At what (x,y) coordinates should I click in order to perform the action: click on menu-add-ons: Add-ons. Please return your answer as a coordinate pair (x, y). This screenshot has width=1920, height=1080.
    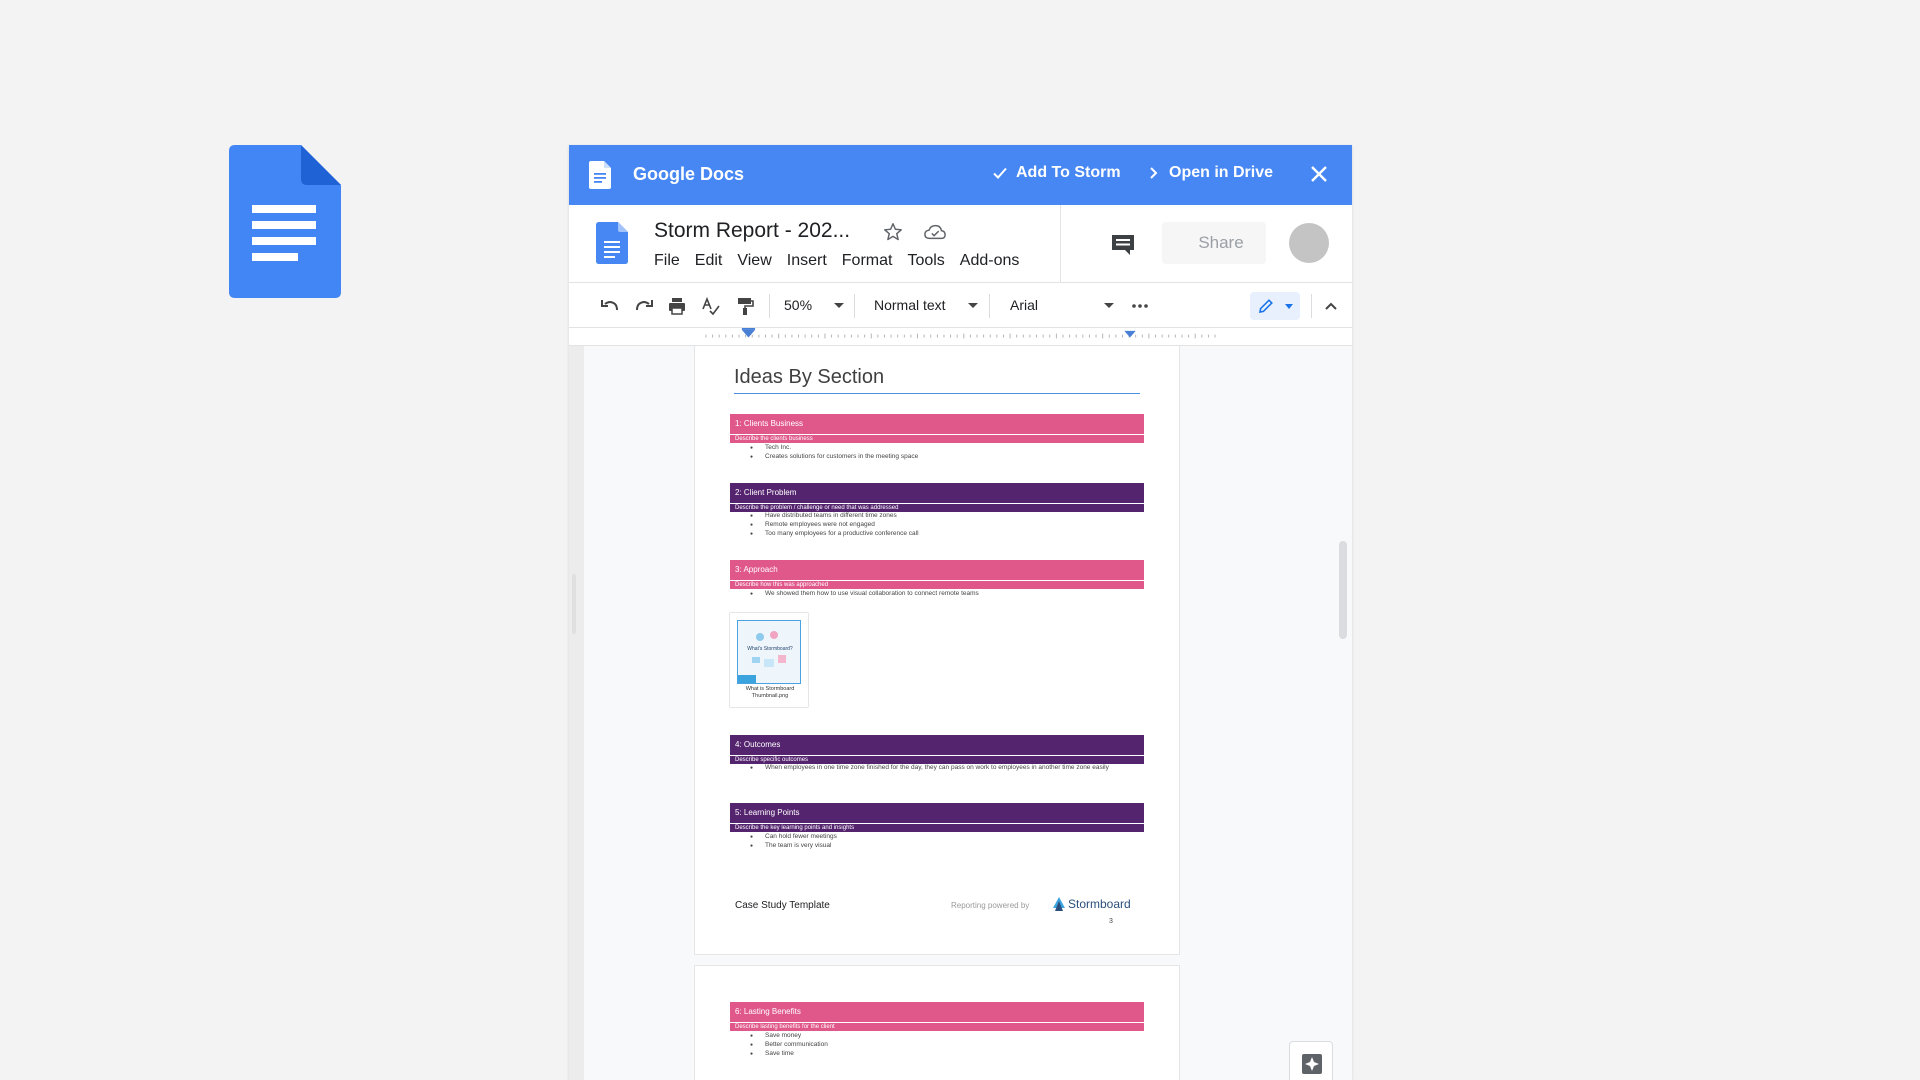
    Looking at the image, I should click on (990, 261).